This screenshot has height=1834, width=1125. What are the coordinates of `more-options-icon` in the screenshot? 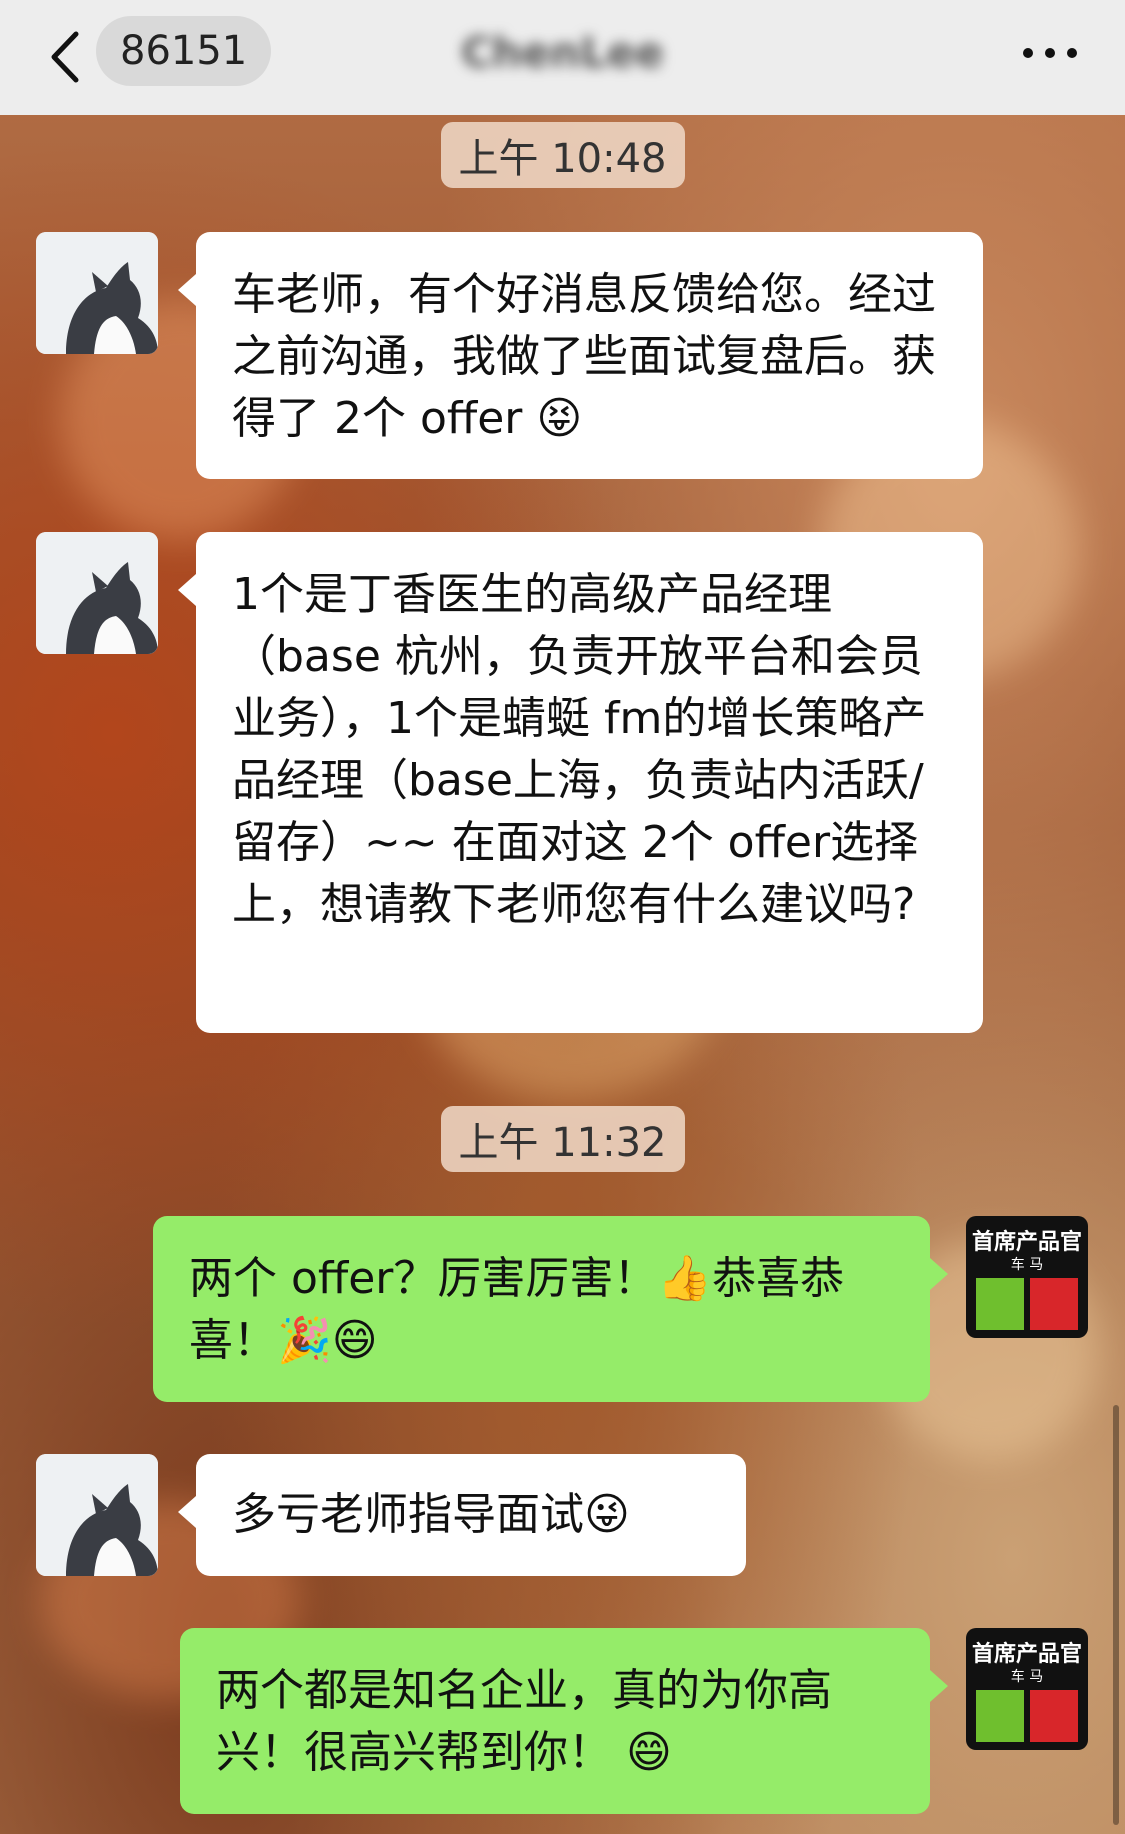 It's located at (1050, 53).